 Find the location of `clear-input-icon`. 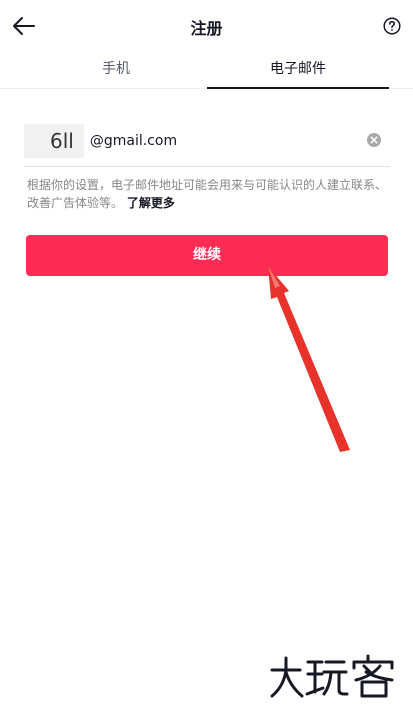

clear-input-icon is located at coordinates (374, 140).